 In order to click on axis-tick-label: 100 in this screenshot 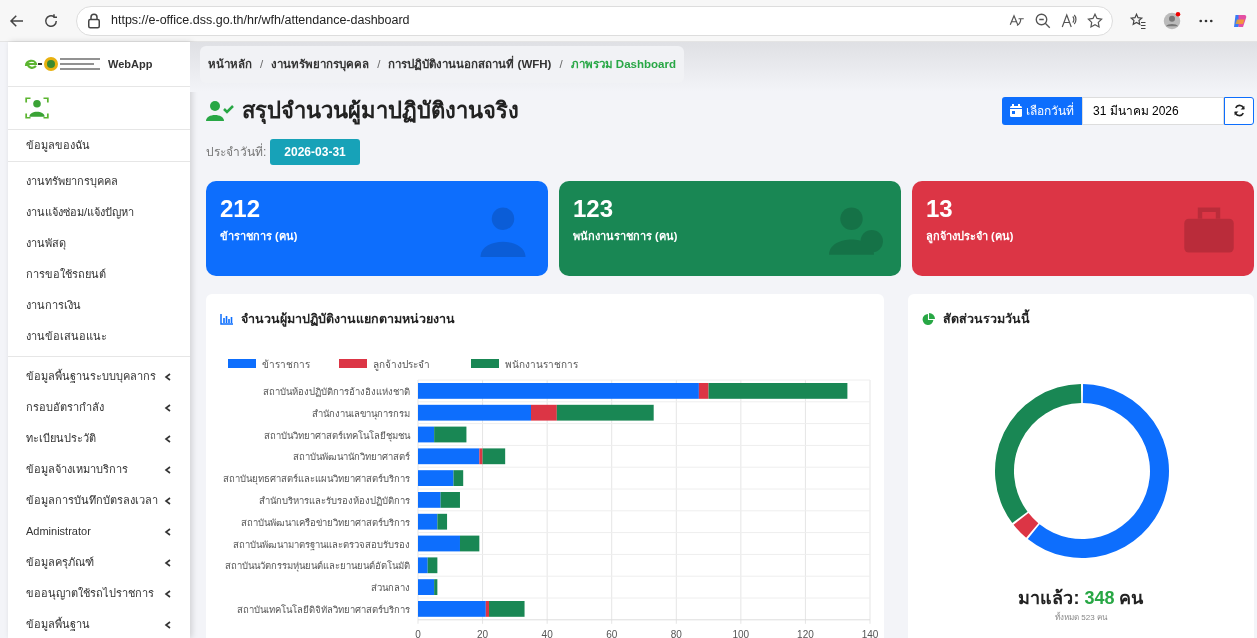, I will do `click(741, 633)`.